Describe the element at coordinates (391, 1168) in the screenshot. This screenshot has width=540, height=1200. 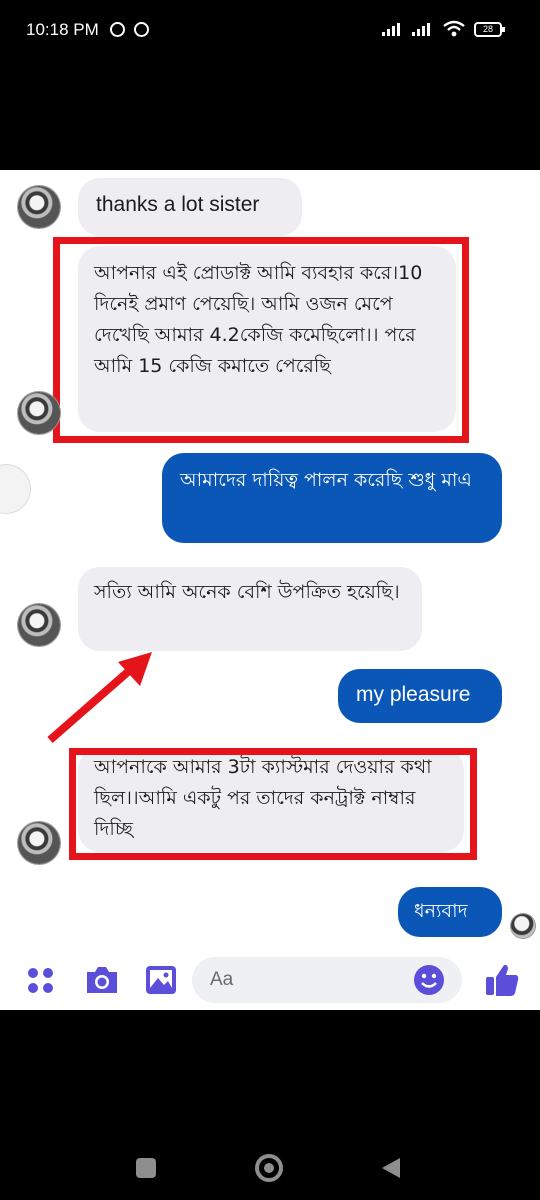
I see `back-icon` at that location.